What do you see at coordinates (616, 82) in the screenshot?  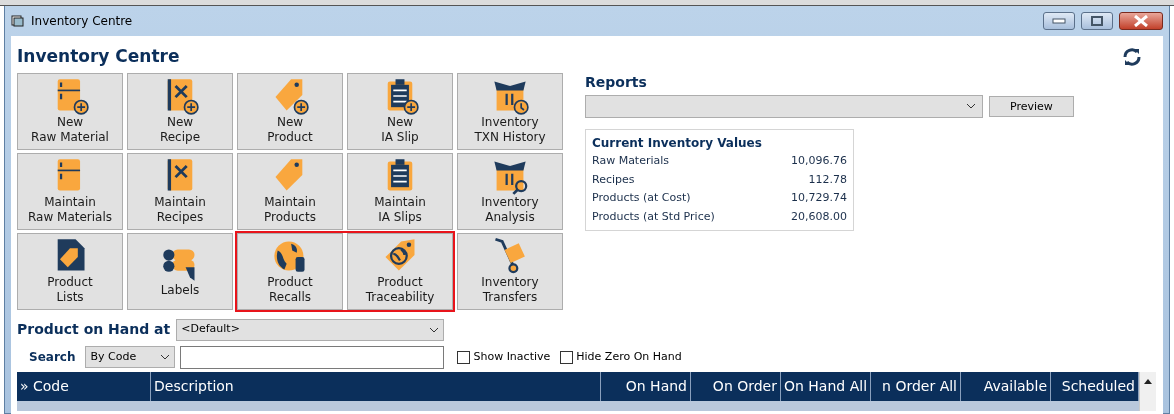 I see `section-title: Reports` at bounding box center [616, 82].